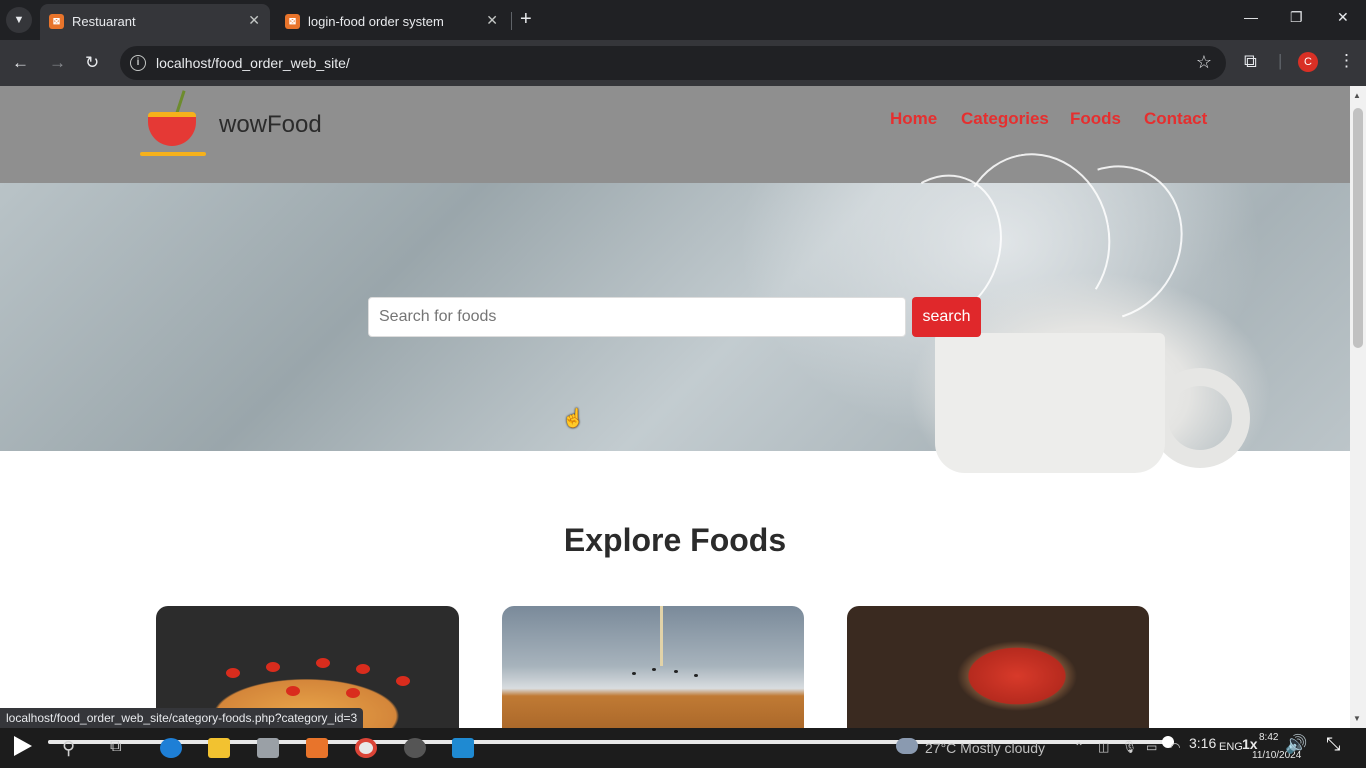  What do you see at coordinates (1358, 228) in the screenshot?
I see `scrollbar-thumb` at bounding box center [1358, 228].